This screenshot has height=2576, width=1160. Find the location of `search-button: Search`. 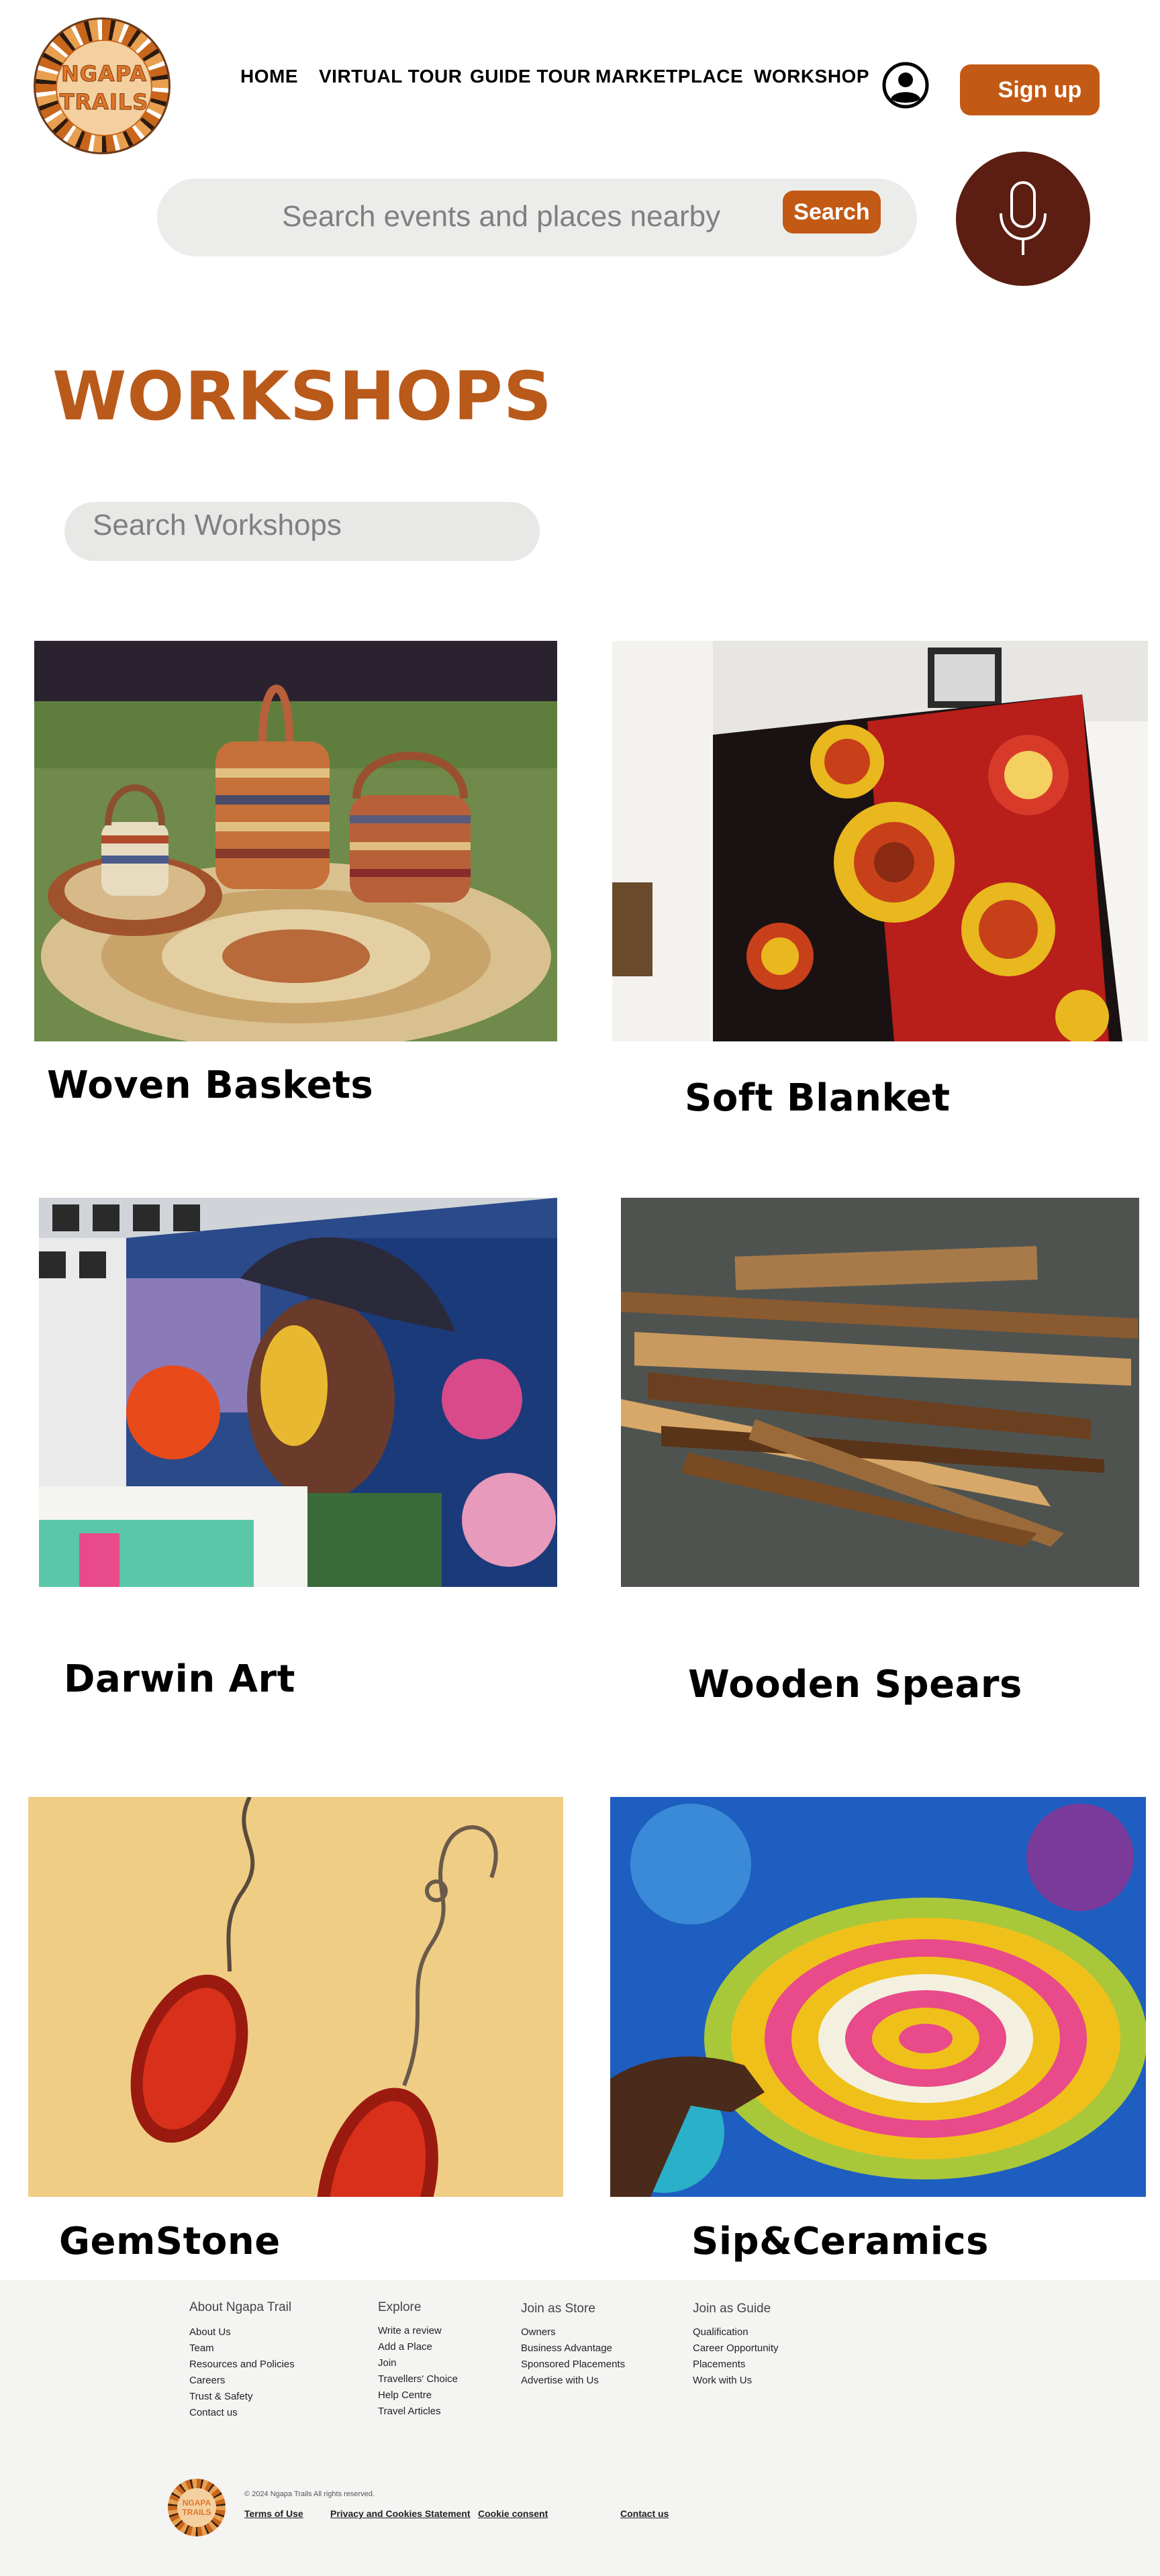

search-button: Search is located at coordinates (832, 212).